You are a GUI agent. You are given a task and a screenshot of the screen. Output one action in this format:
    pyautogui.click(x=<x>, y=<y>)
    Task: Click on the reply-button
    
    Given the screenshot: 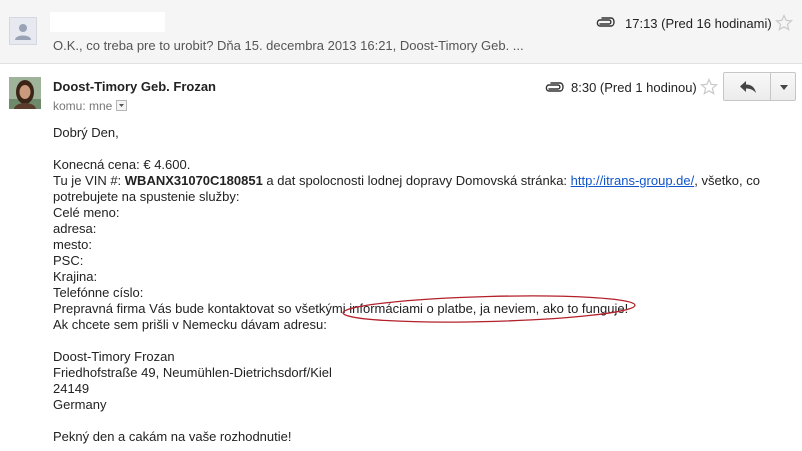 What is the action you would take?
    pyautogui.click(x=747, y=86)
    